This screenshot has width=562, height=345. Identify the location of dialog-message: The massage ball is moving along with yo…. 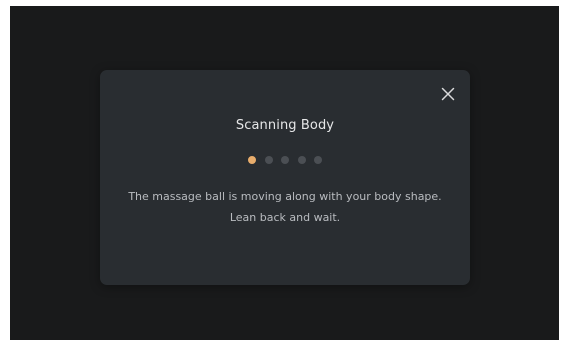
(285, 207).